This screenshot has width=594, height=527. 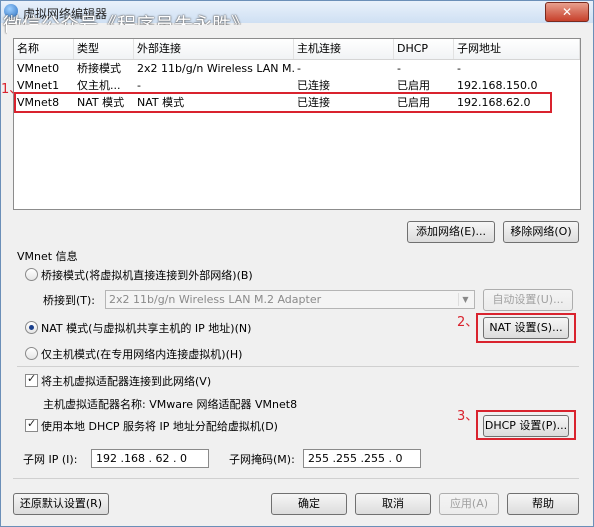 What do you see at coordinates (567, 12) in the screenshot?
I see `close-button: ✕` at bounding box center [567, 12].